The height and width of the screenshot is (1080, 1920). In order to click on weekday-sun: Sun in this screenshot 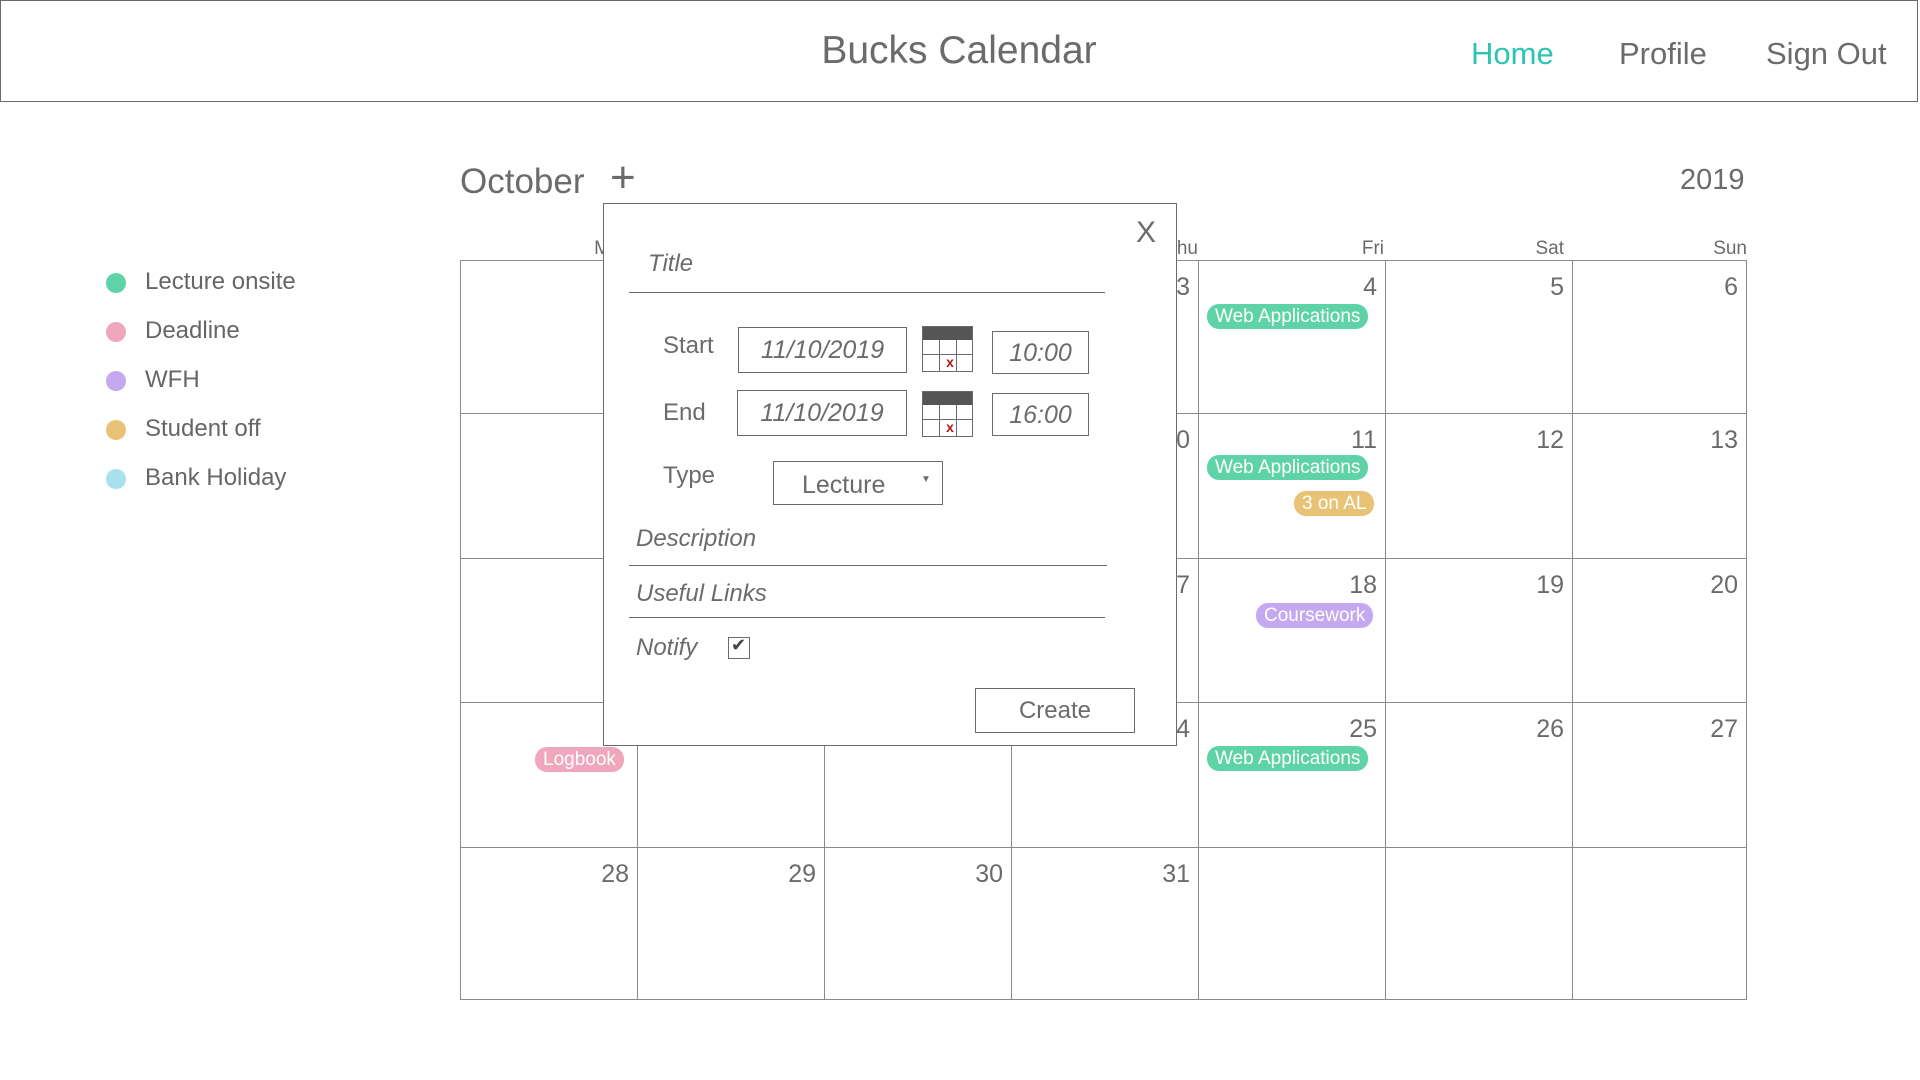, I will do `click(1730, 248)`.